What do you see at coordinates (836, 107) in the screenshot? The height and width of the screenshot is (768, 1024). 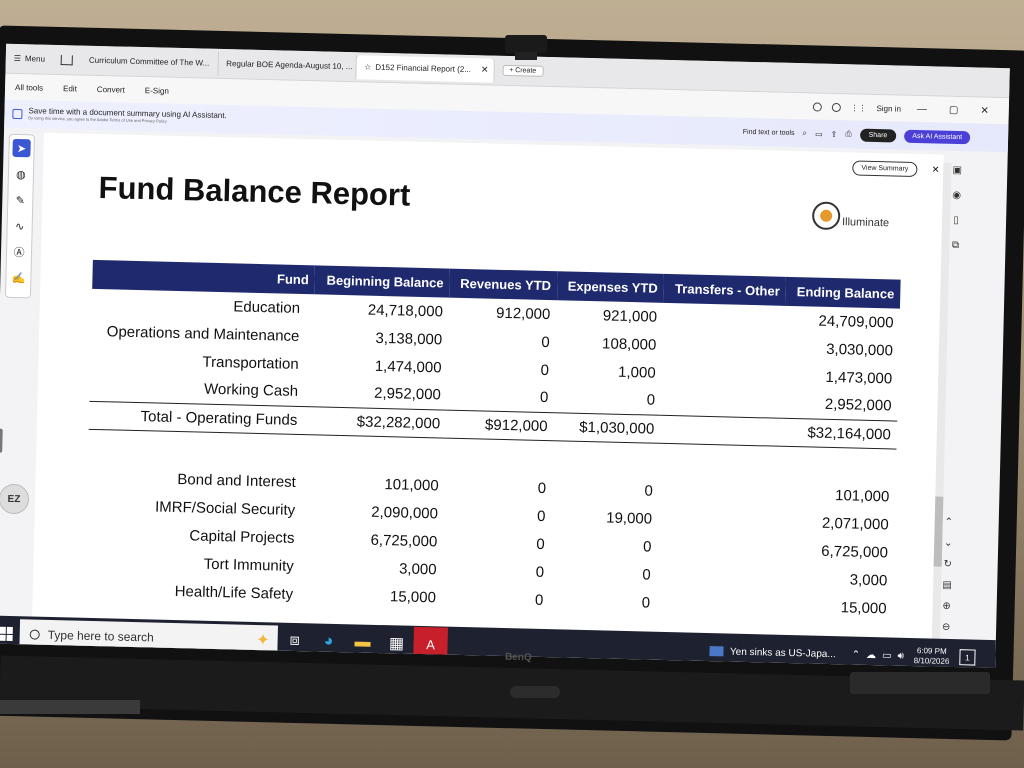 I see `bell-icon` at bounding box center [836, 107].